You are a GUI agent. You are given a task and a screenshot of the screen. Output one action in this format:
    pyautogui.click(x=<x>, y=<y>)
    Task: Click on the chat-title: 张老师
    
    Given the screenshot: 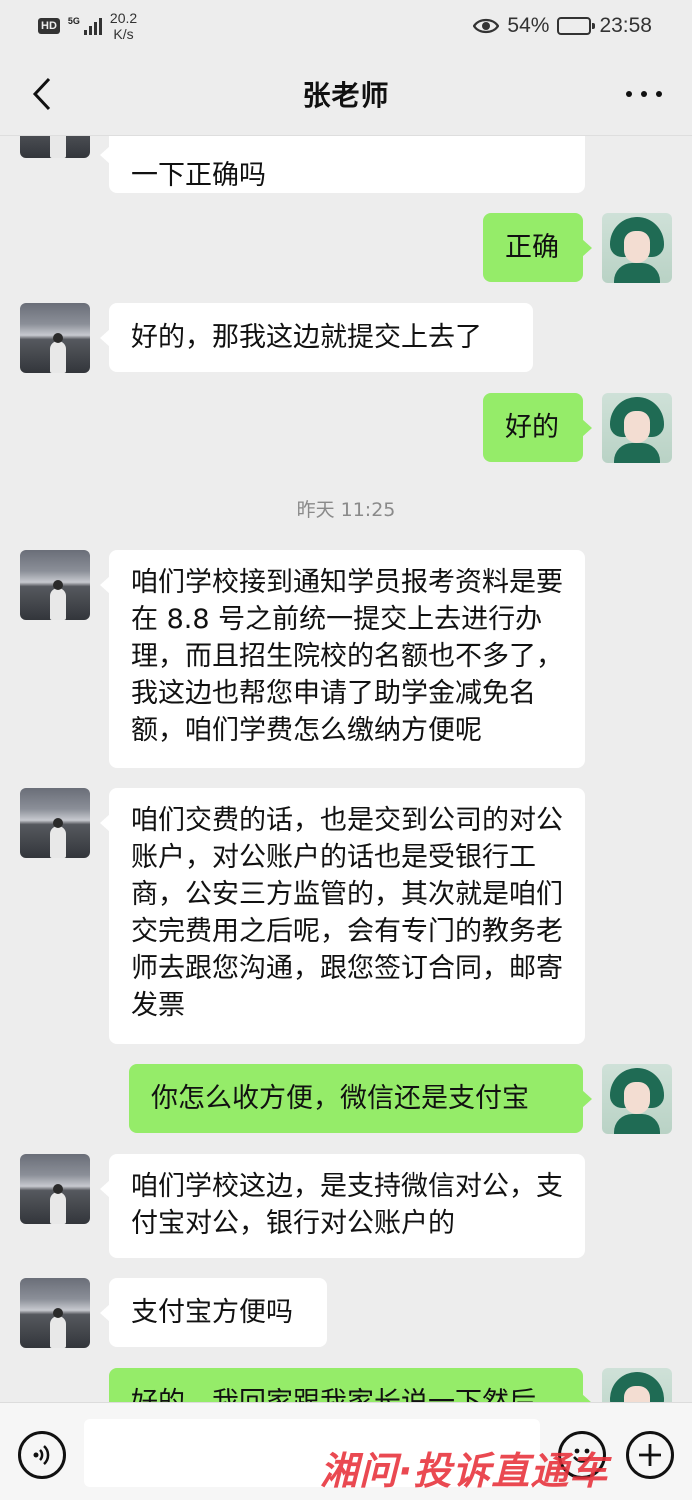 What is the action you would take?
    pyautogui.click(x=346, y=95)
    